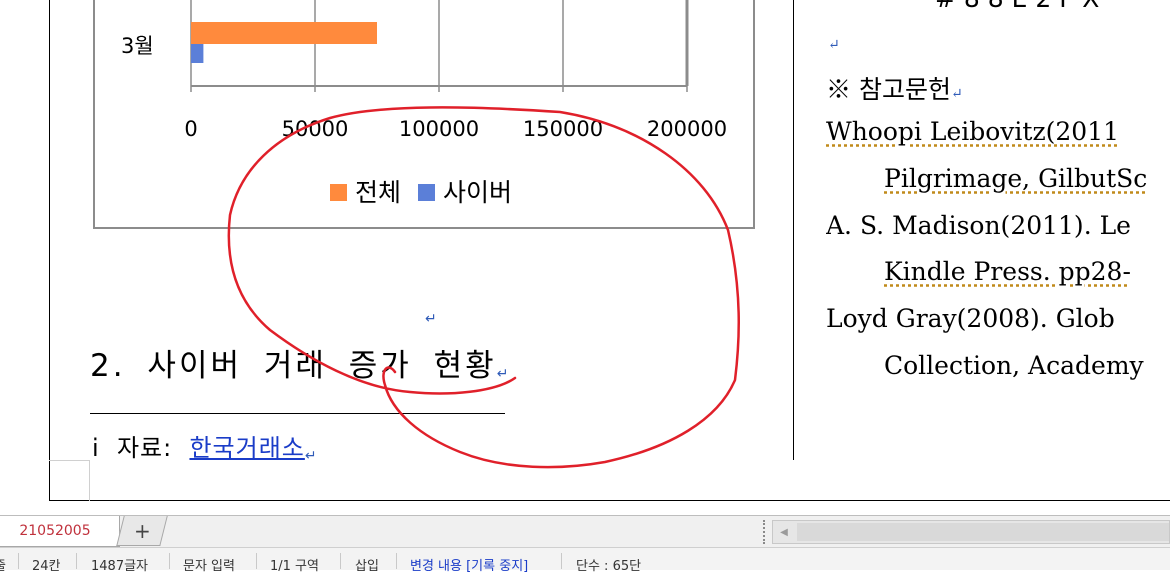  I want to click on references-title: ※ 참고문헌↵, so click(894, 88).